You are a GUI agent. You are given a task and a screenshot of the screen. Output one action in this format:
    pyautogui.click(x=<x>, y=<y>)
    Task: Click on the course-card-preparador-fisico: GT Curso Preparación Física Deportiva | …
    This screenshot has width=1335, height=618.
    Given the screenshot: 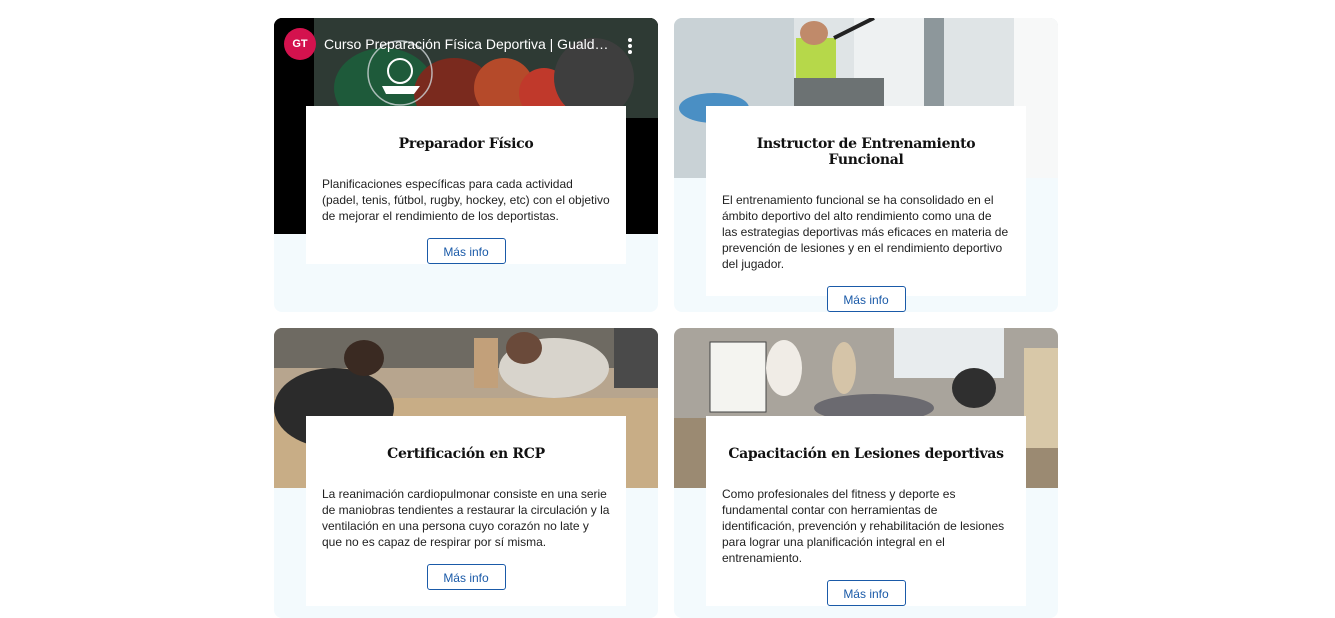 What is the action you would take?
    pyautogui.click(x=466, y=165)
    